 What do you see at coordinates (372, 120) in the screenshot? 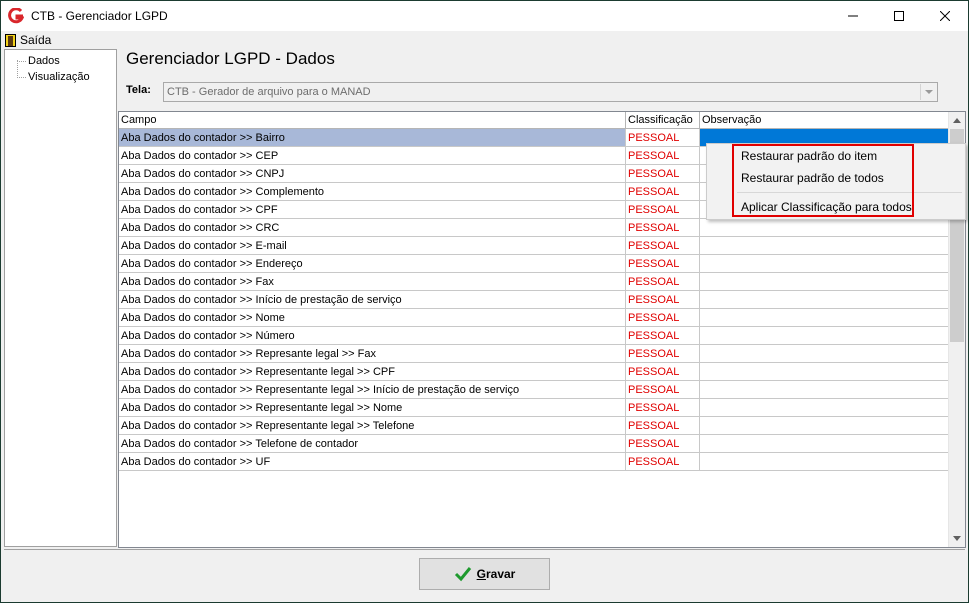
I see `column-header-campo: Campo` at bounding box center [372, 120].